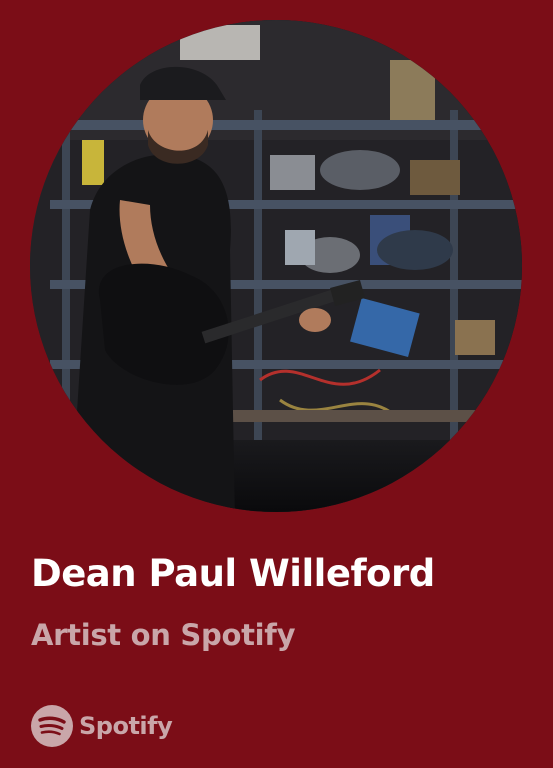  I want to click on spotify-logo-icon, so click(52, 726).